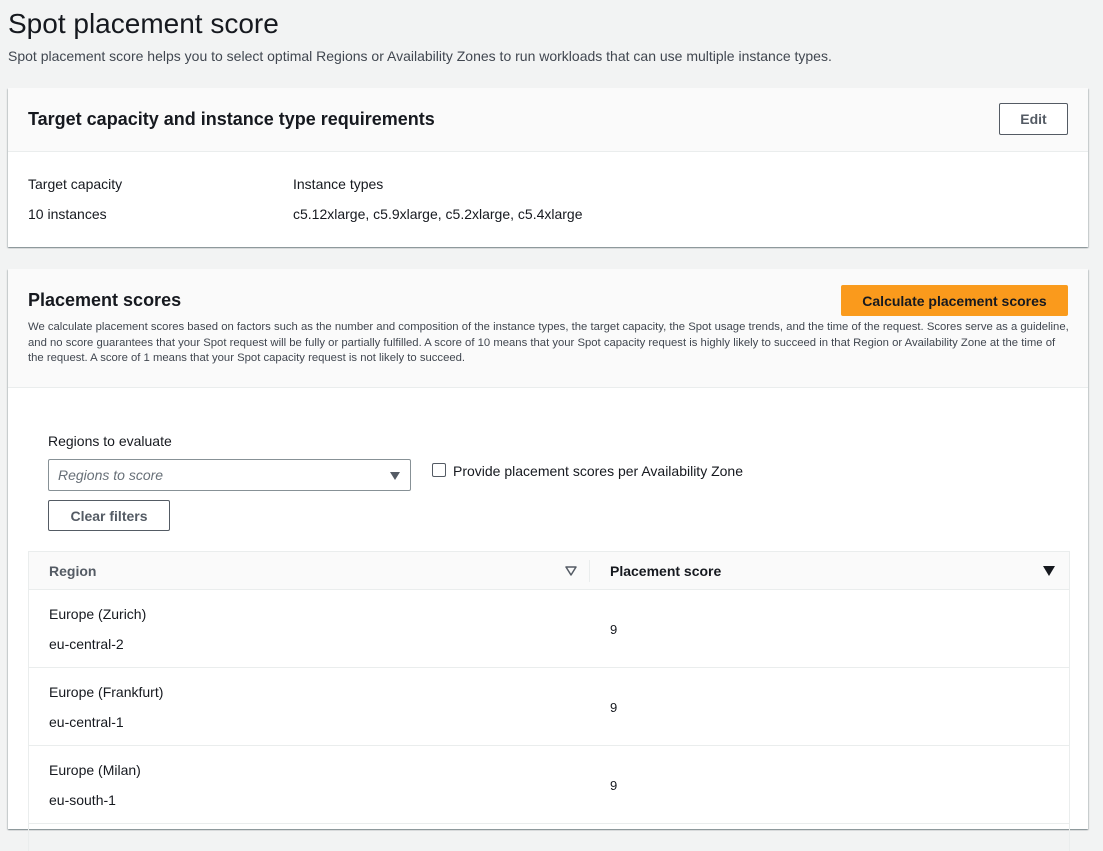  I want to click on column-header-region: Region, so click(72, 571).